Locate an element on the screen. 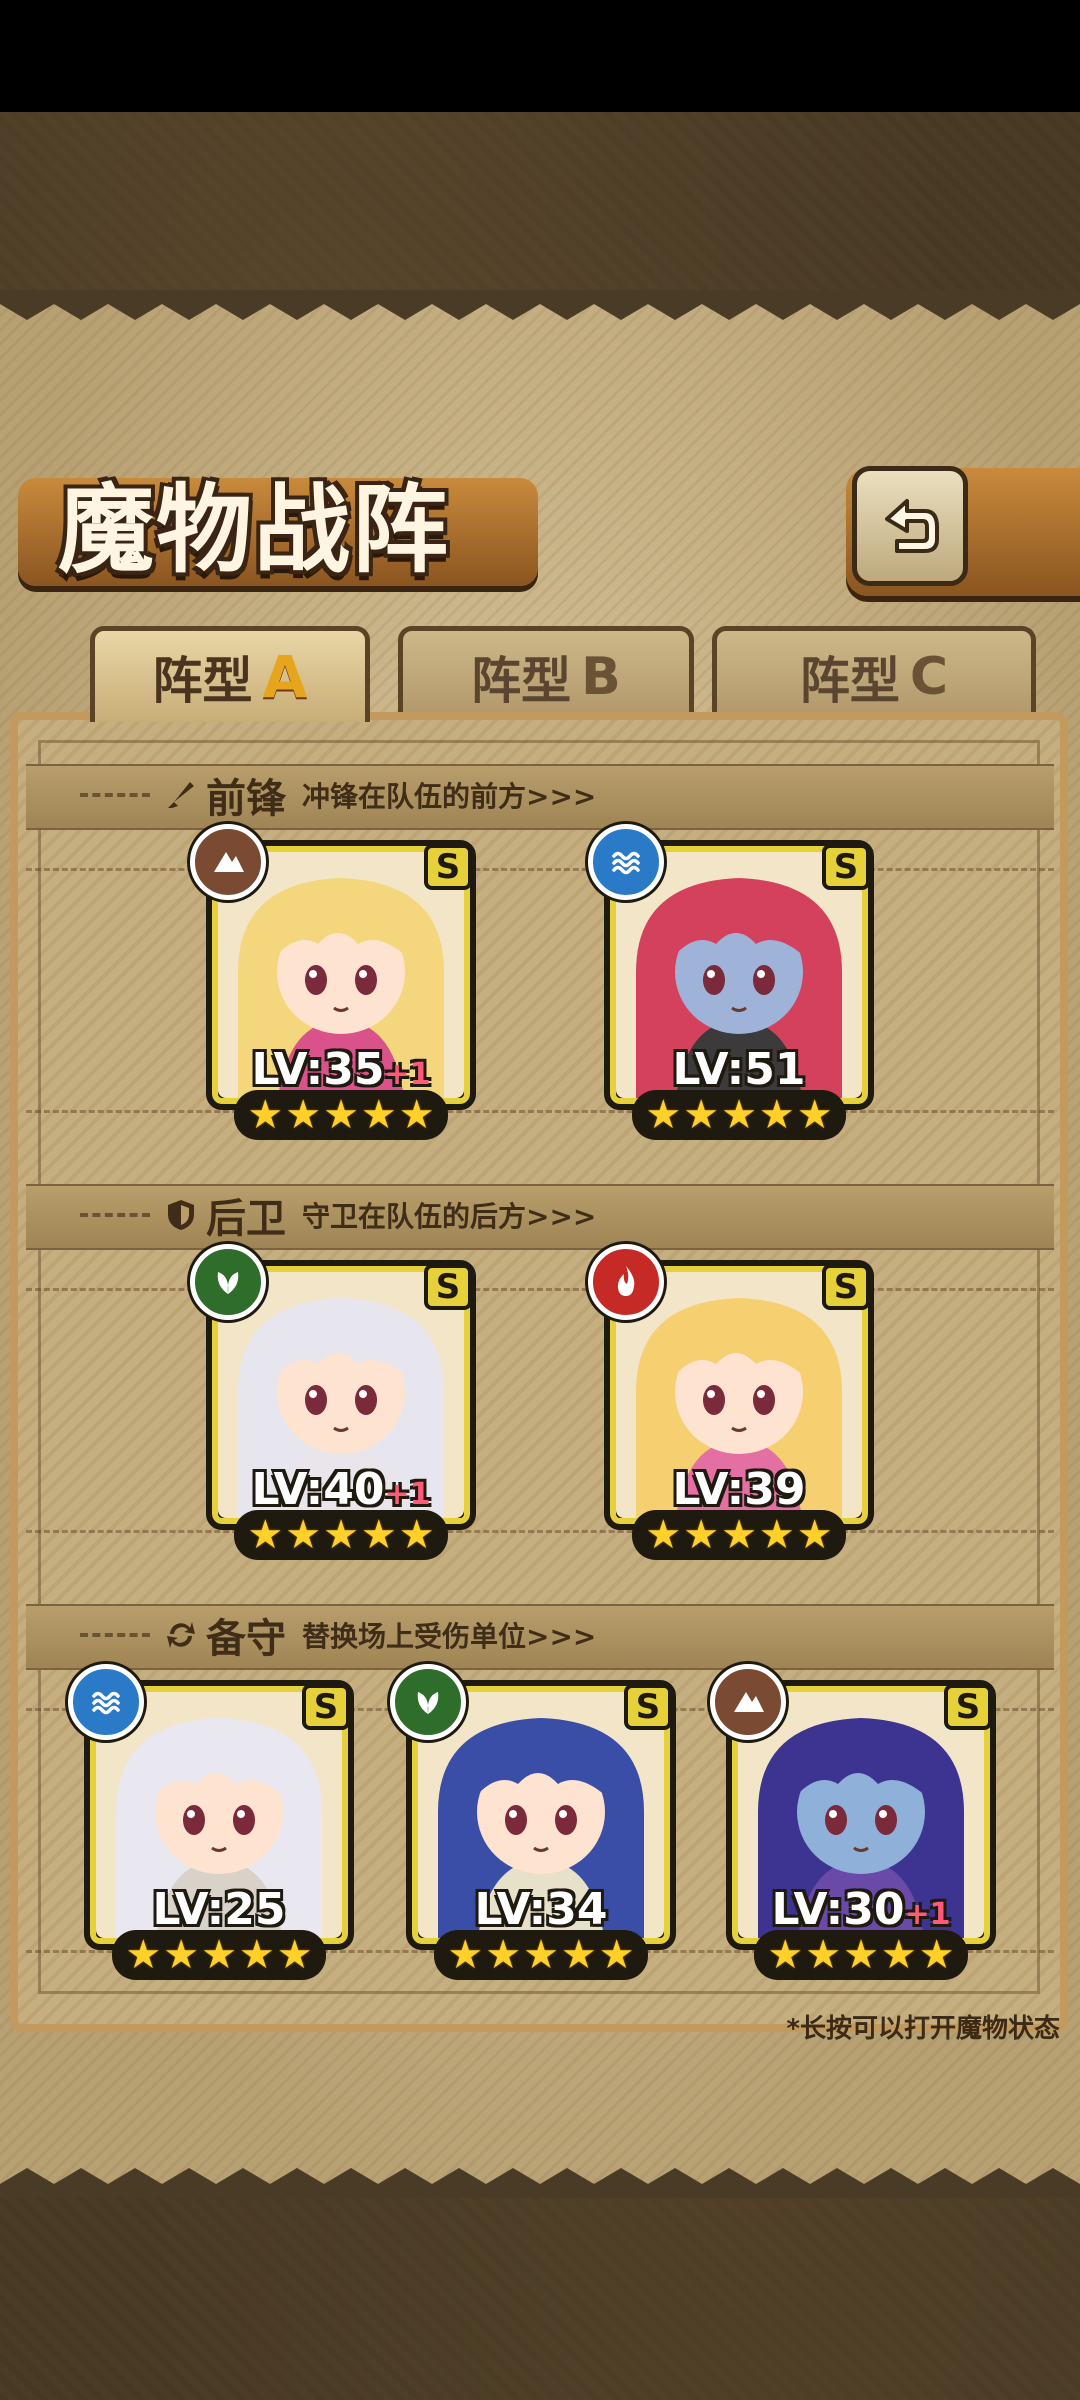  long-press-hint: *长按可以打开魔物状态 is located at coordinates (923, 2029).